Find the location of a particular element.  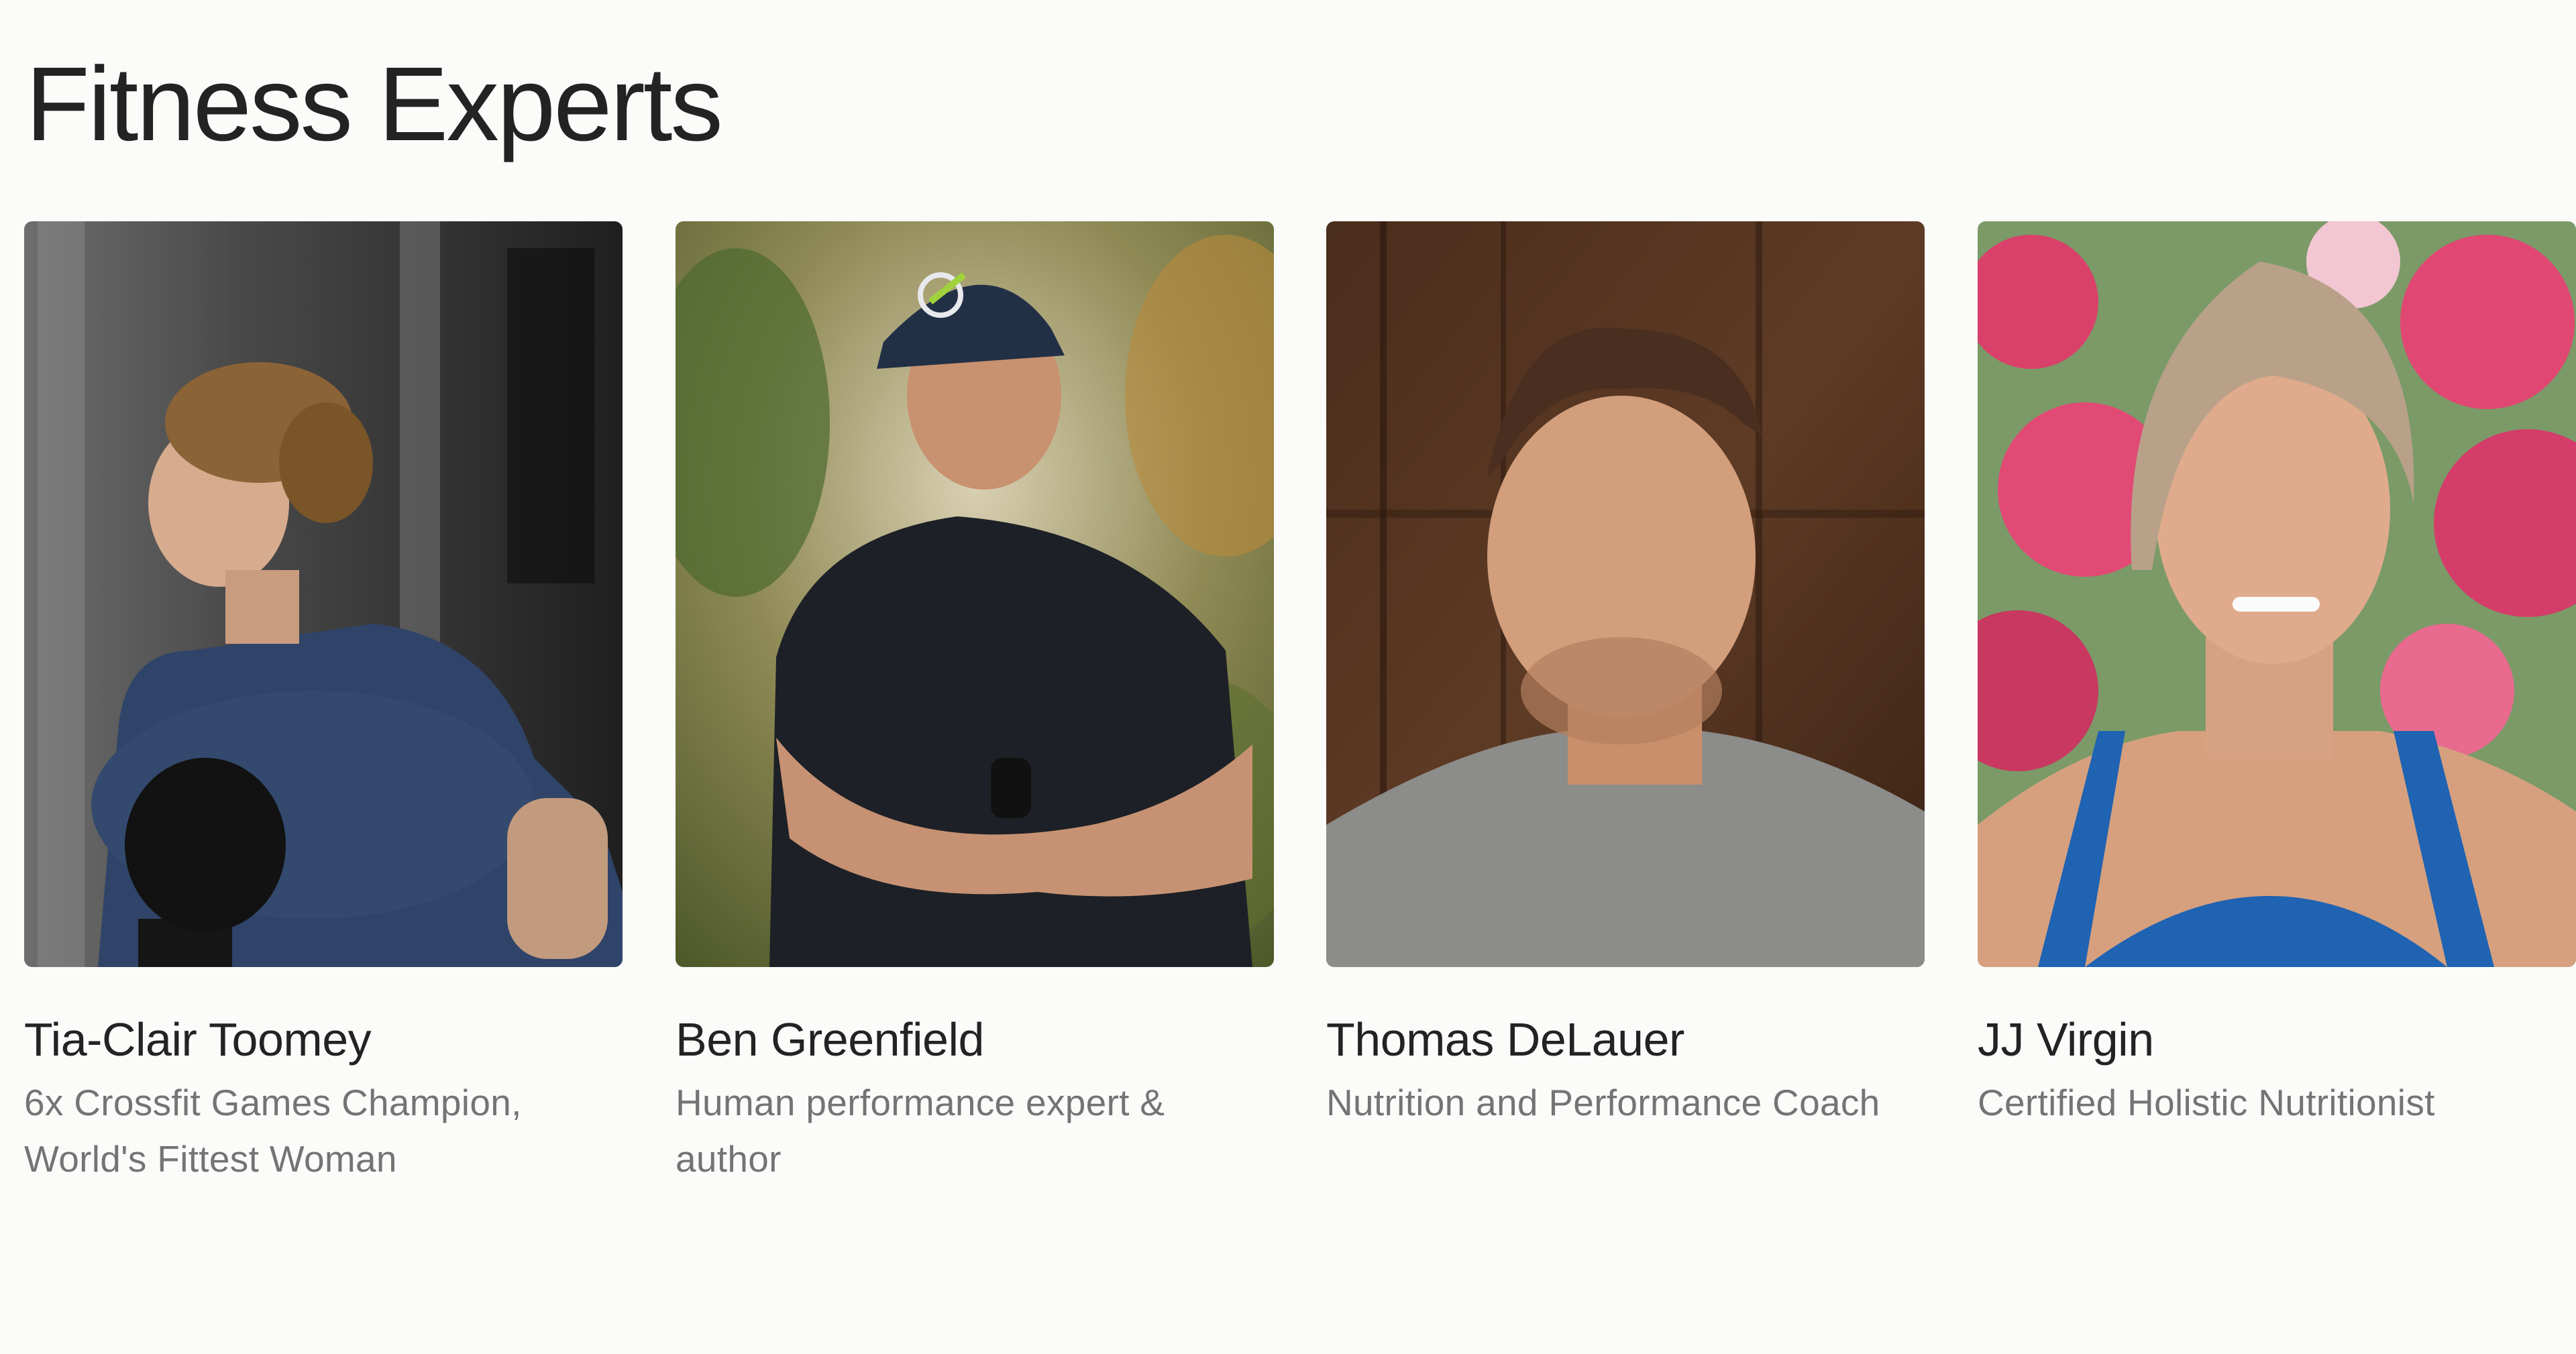

expert-role: Certified Holistic Nutritionist is located at coordinates (2206, 1102).